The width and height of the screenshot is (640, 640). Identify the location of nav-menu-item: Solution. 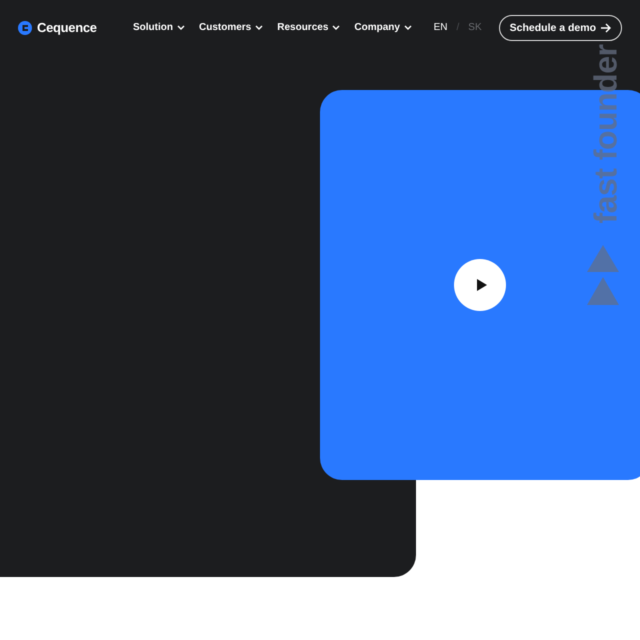
(159, 27).